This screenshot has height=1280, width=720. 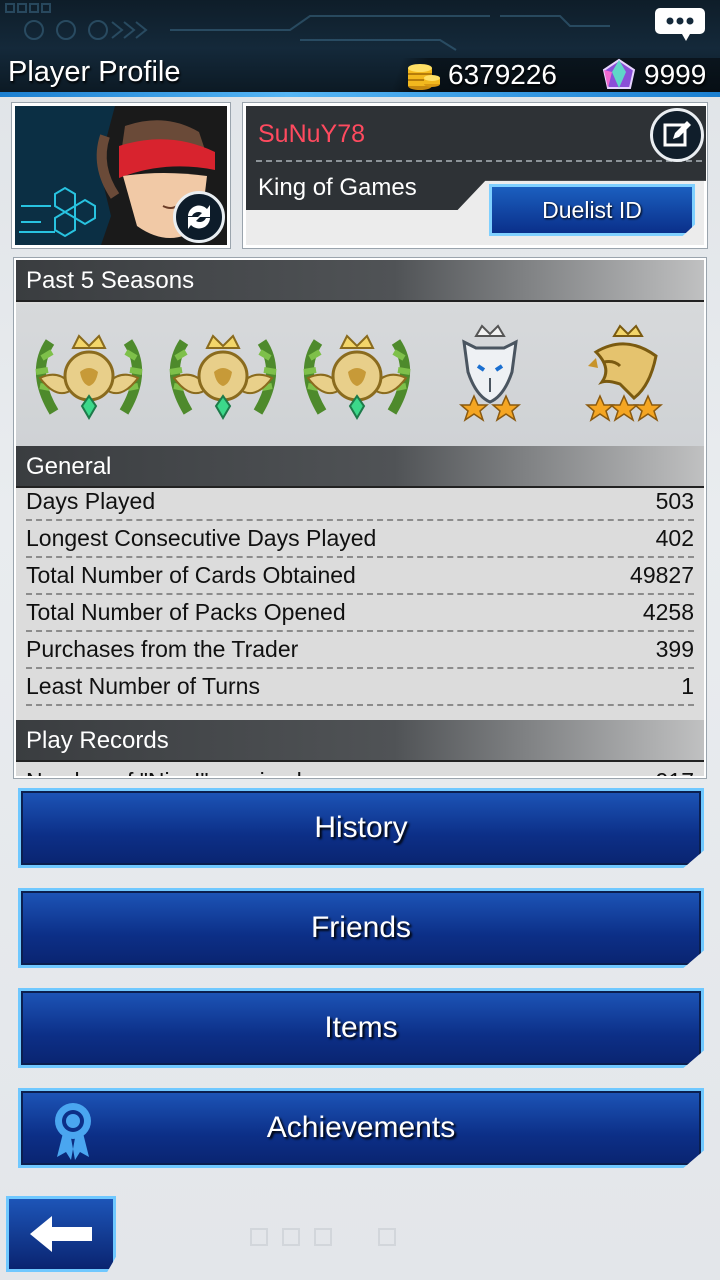 I want to click on eagle-rank-medal-icon, so click(x=624, y=373).